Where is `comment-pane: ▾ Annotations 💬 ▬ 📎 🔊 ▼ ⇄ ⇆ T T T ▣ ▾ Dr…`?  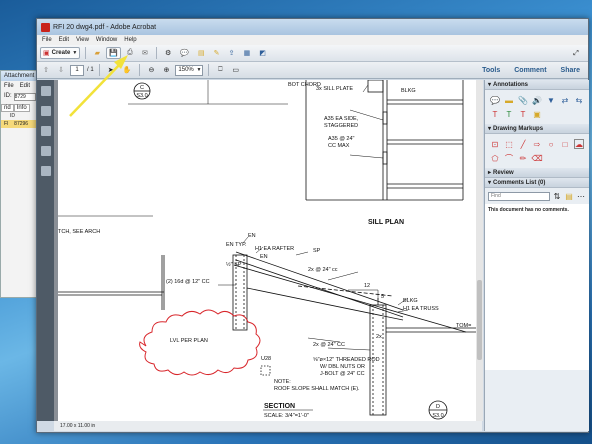 comment-pane: ▾ Annotations 💬 ▬ 📎 🔊 ▼ ⇄ ⇆ T T T ▣ ▾ Dr… is located at coordinates (536, 255).